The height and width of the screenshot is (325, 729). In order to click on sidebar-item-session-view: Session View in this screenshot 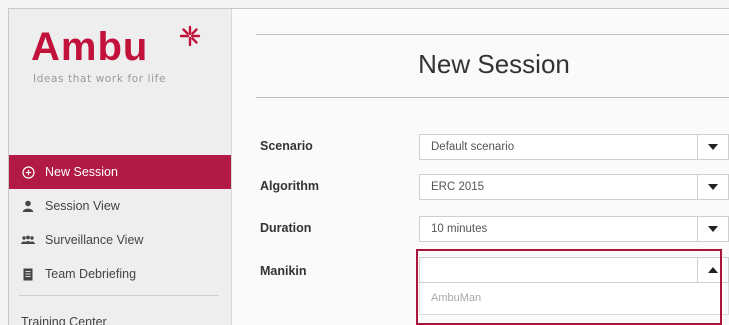, I will do `click(120, 206)`.